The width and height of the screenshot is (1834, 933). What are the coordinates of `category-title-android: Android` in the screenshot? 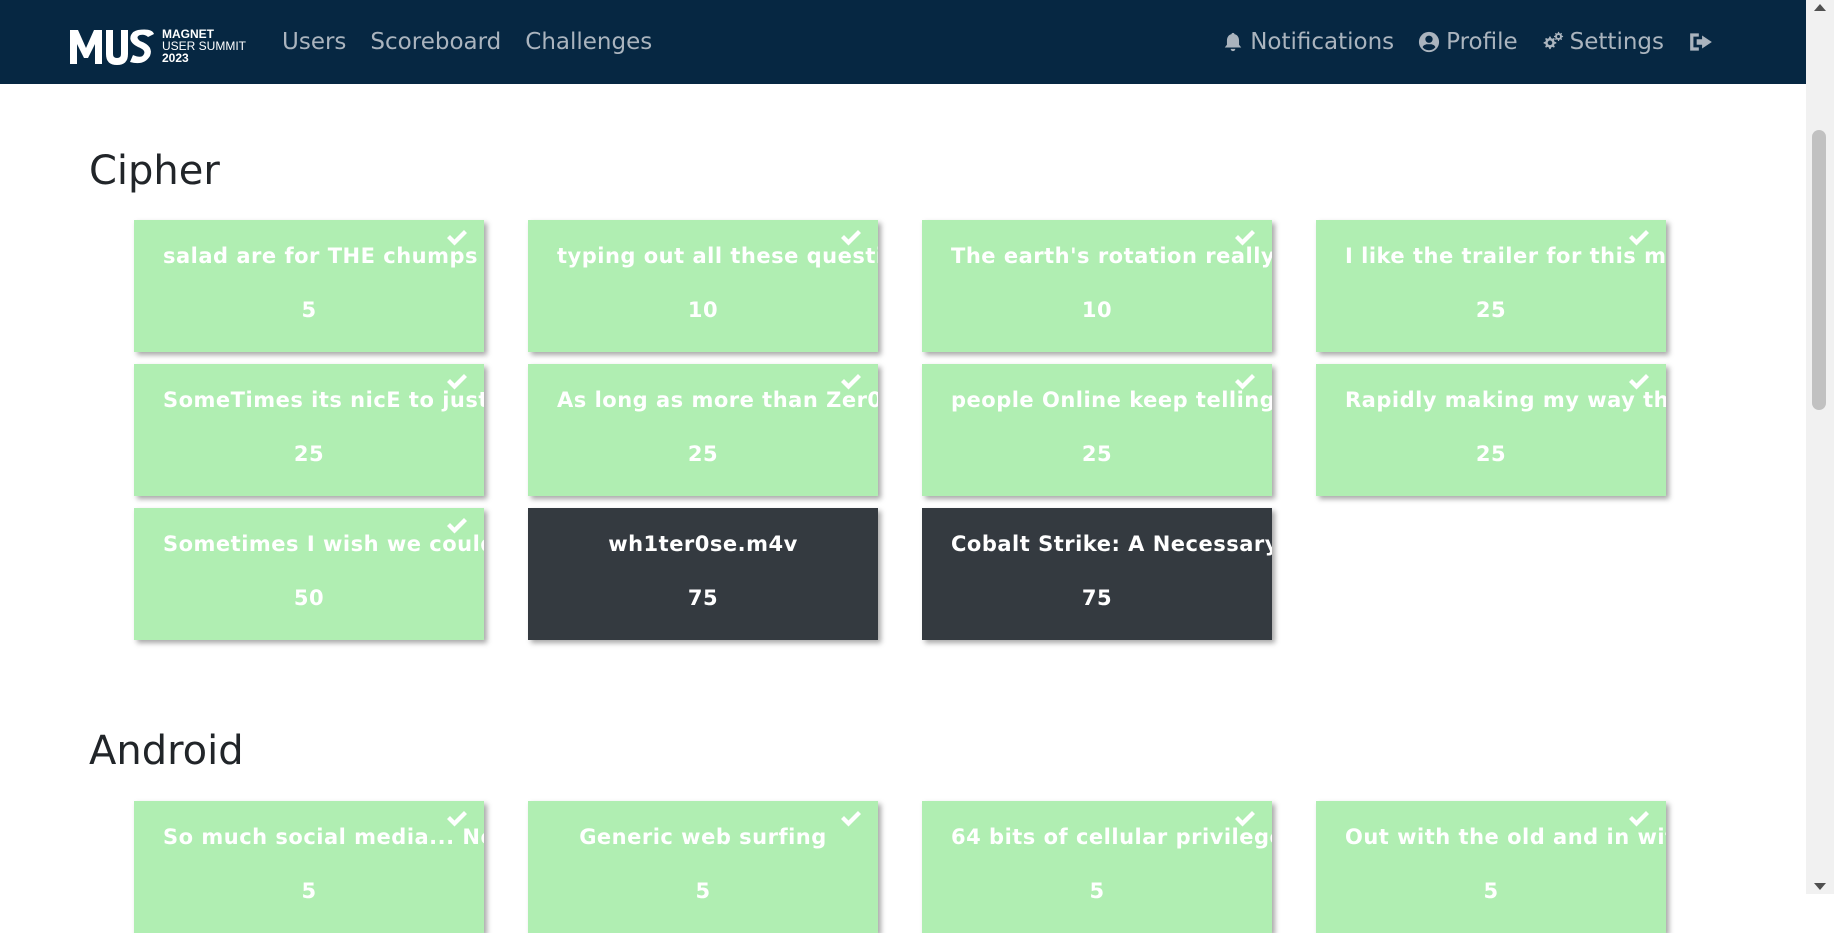 It's located at (166, 751).